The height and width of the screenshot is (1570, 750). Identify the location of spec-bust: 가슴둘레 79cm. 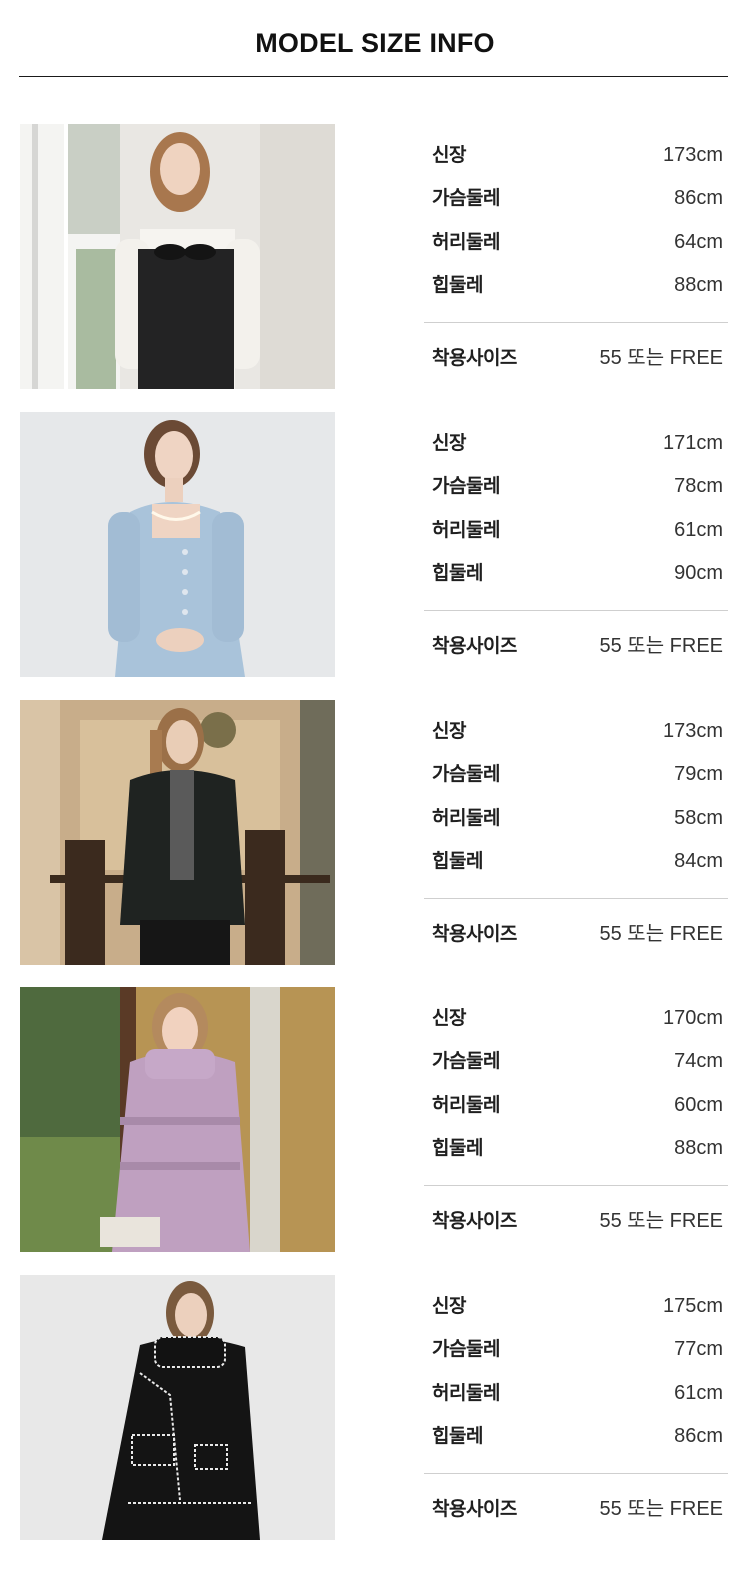
(577, 774).